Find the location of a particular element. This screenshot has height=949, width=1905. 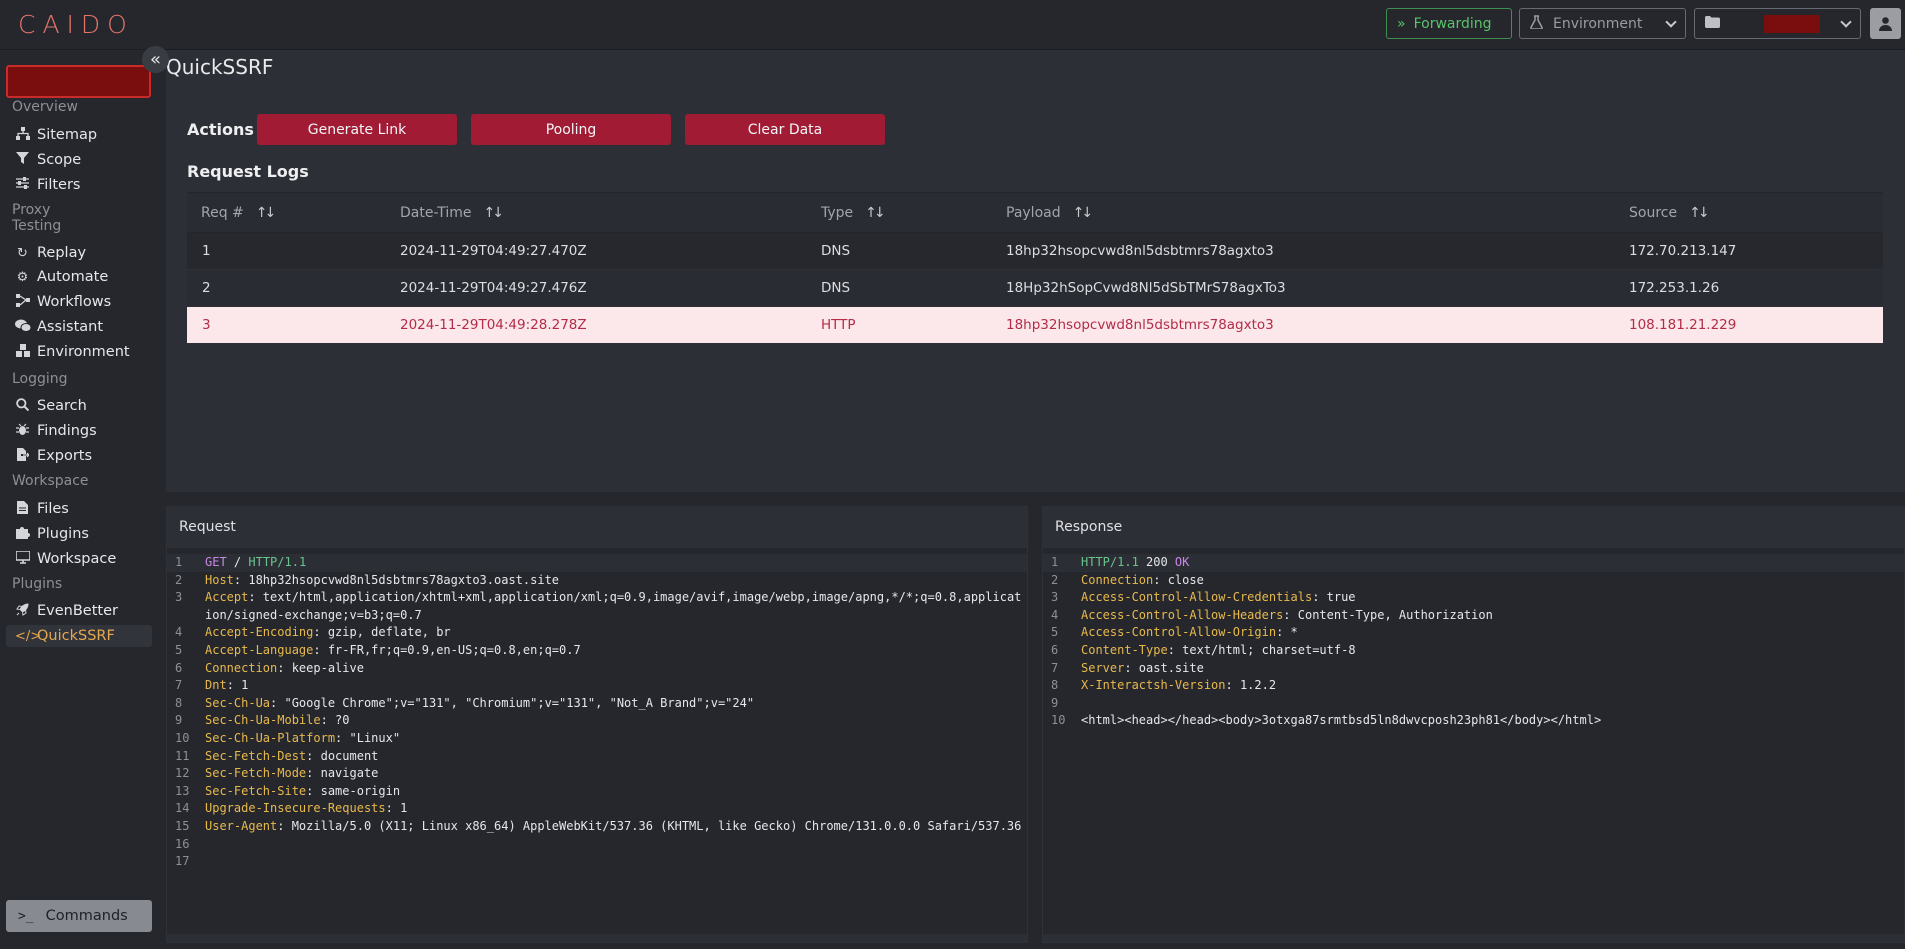

header-value: : same-origin is located at coordinates (353, 790).